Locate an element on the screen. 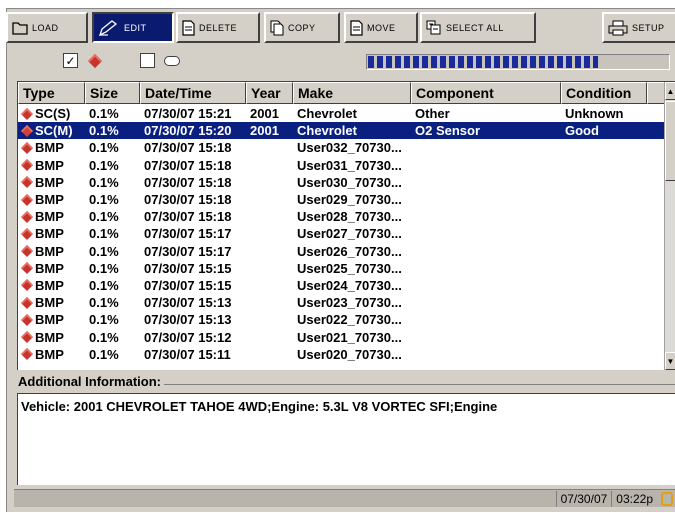 This screenshot has height=513, width=675. column-header-make: Make is located at coordinates (352, 93).